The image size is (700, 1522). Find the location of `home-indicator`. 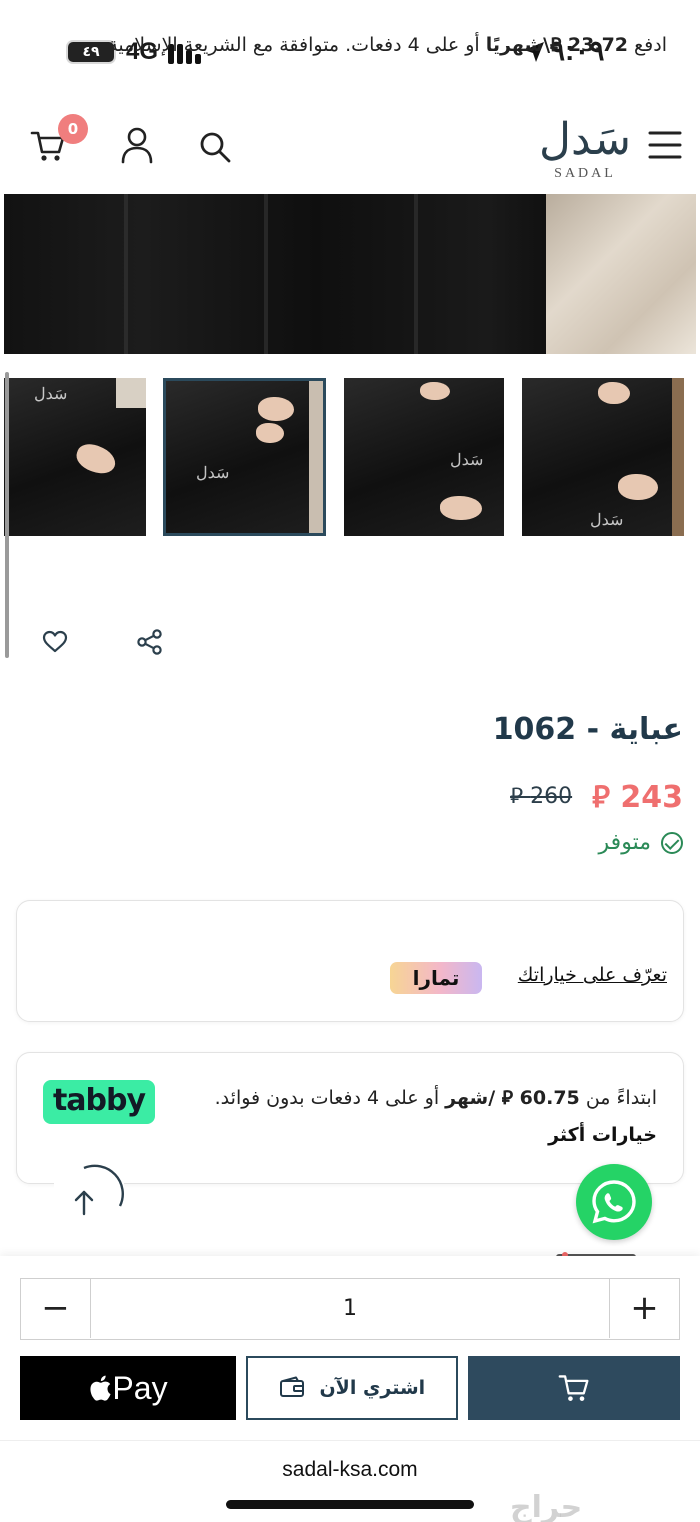

home-indicator is located at coordinates (350, 1504).